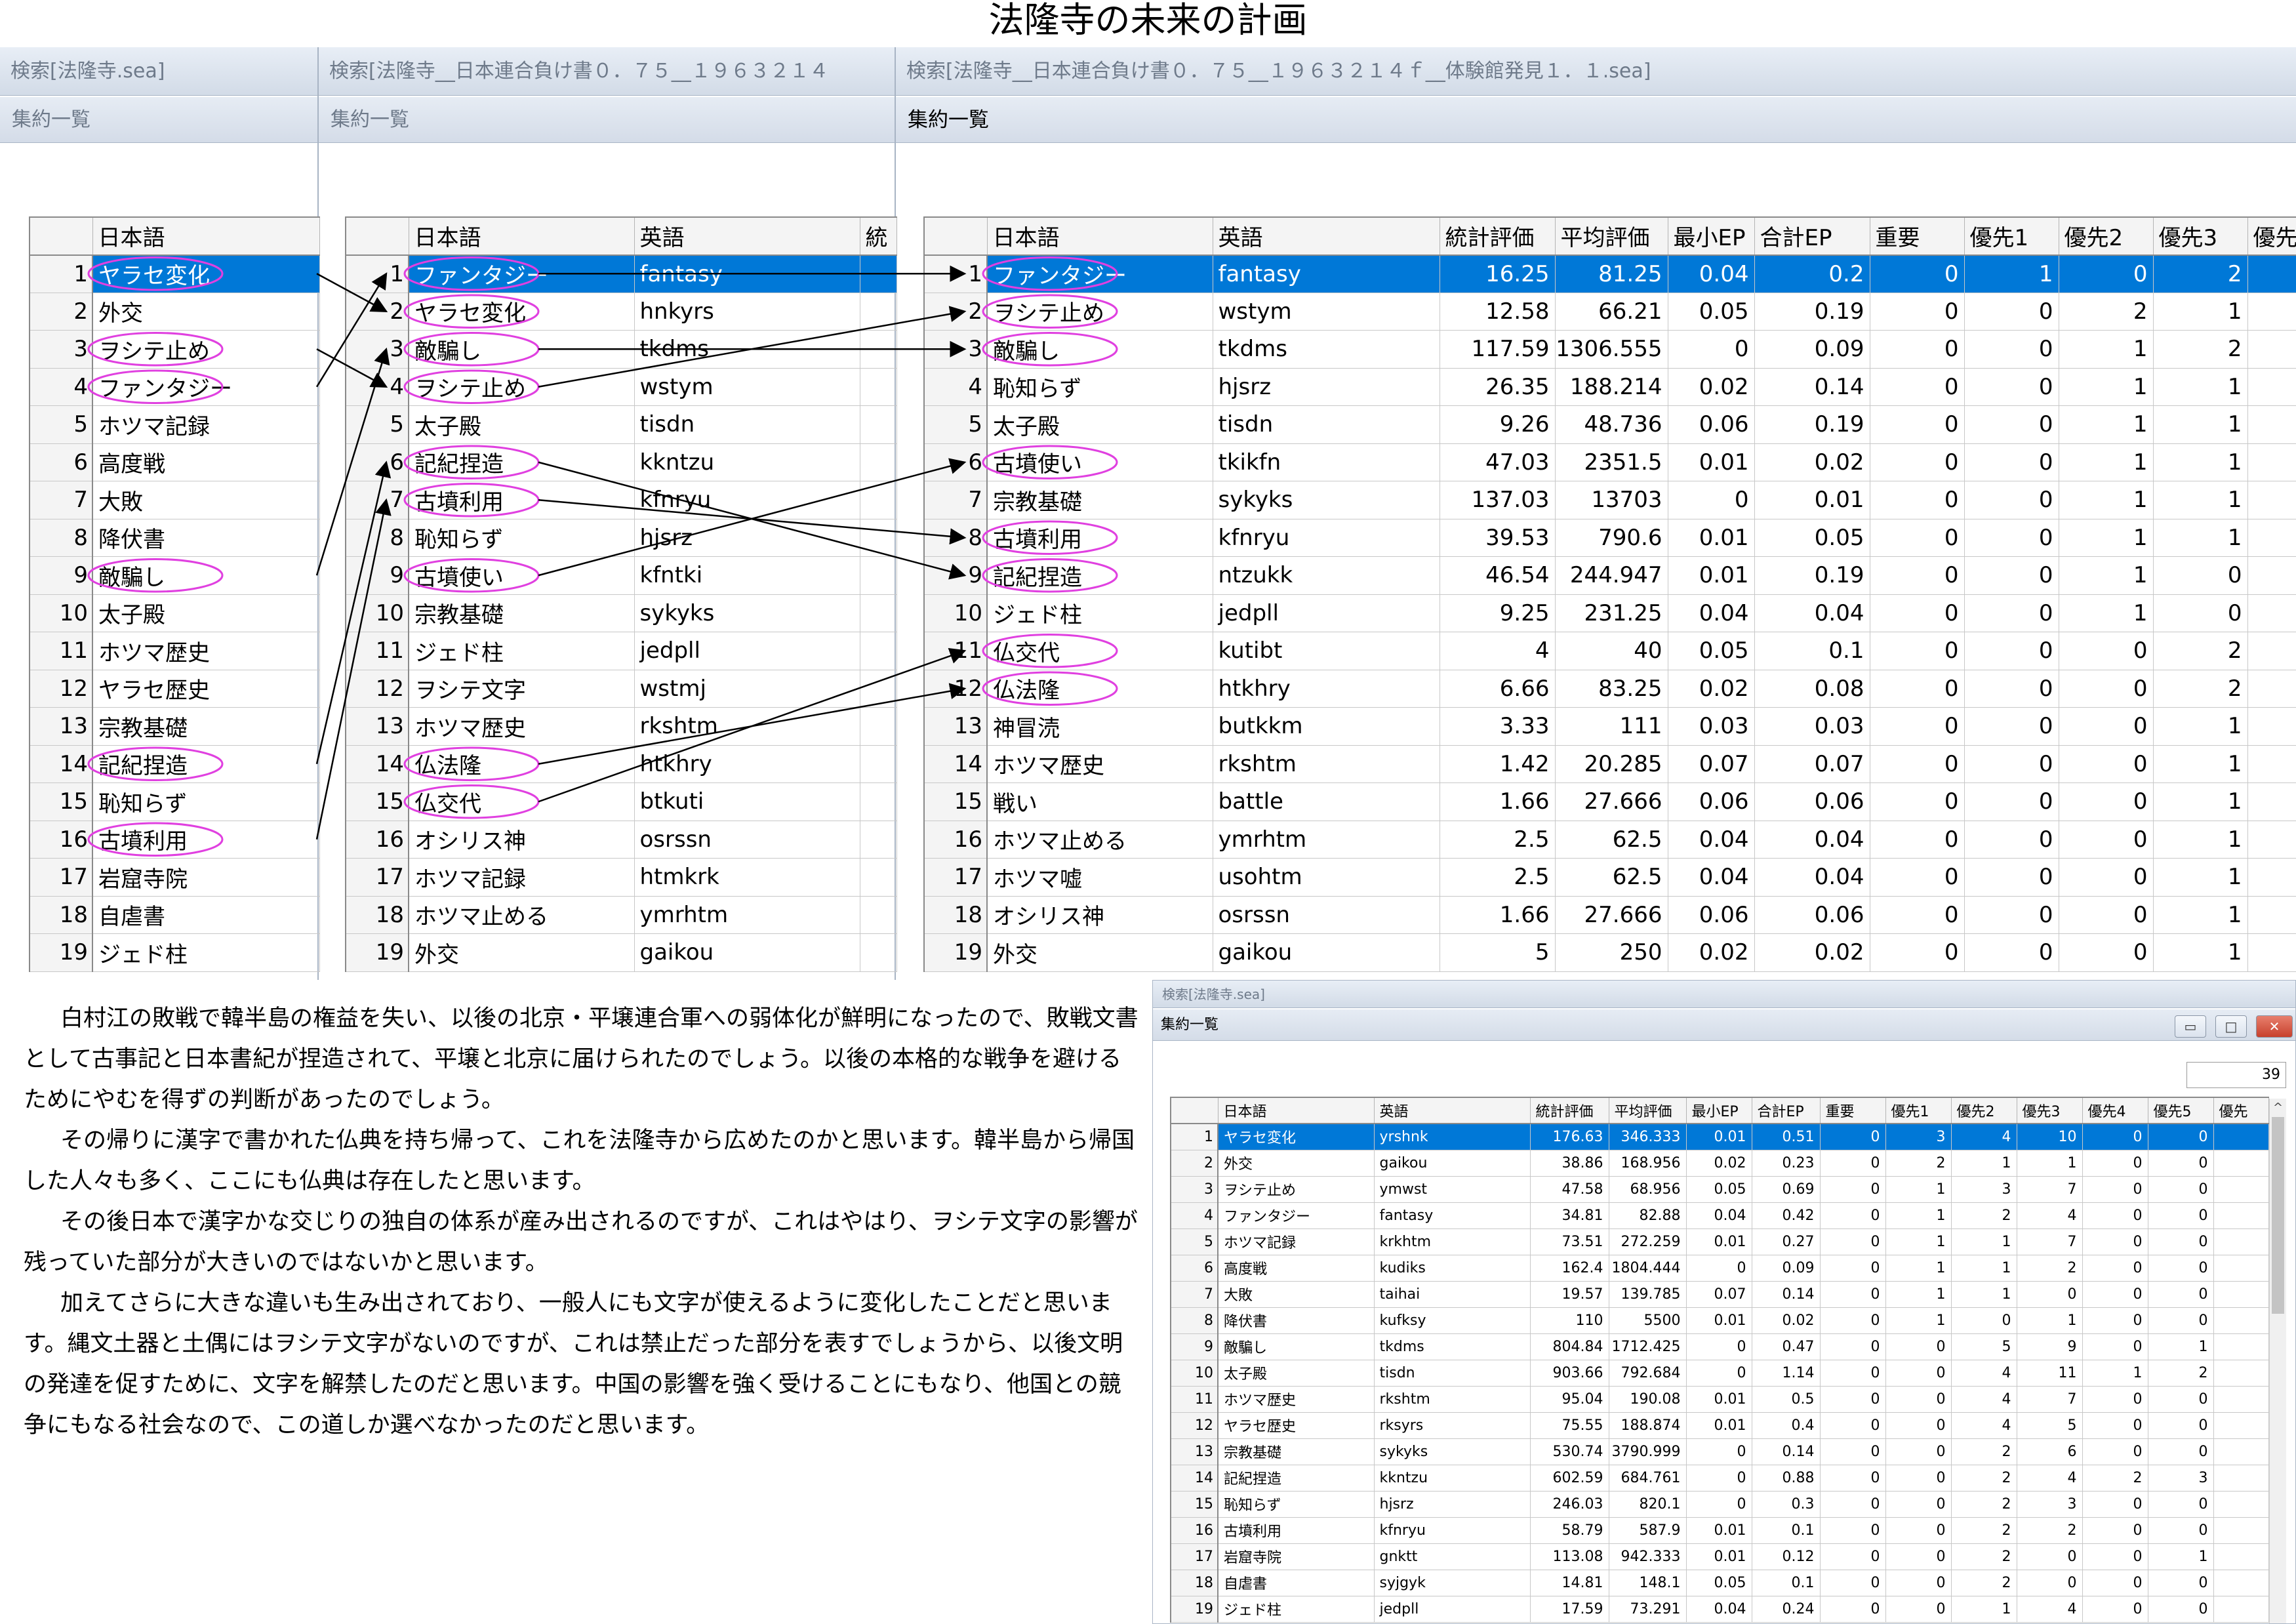  Describe the element at coordinates (206, 689) in the screenshot. I see `cell-jp: ヤラセ歴史` at that location.